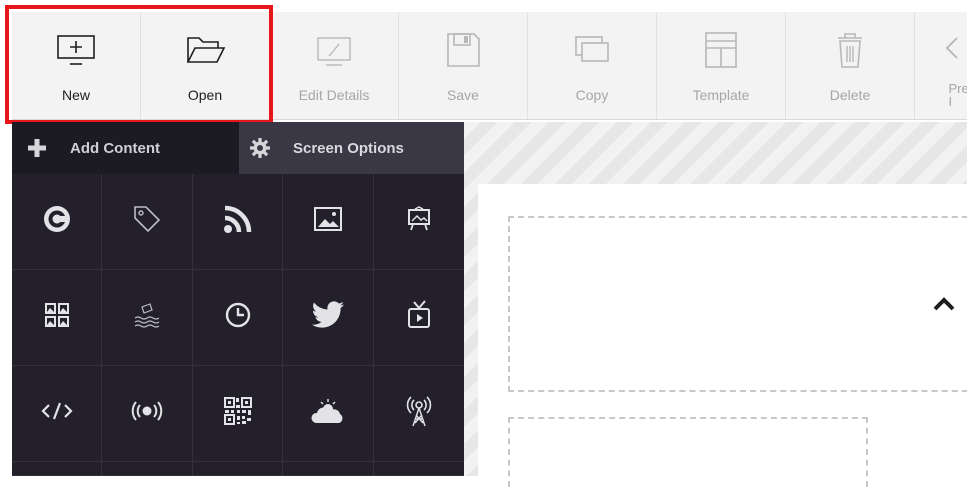 Image resolution: width=967 pixels, height=487 pixels. Describe the element at coordinates (721, 95) in the screenshot. I see `template-label: Template` at that location.